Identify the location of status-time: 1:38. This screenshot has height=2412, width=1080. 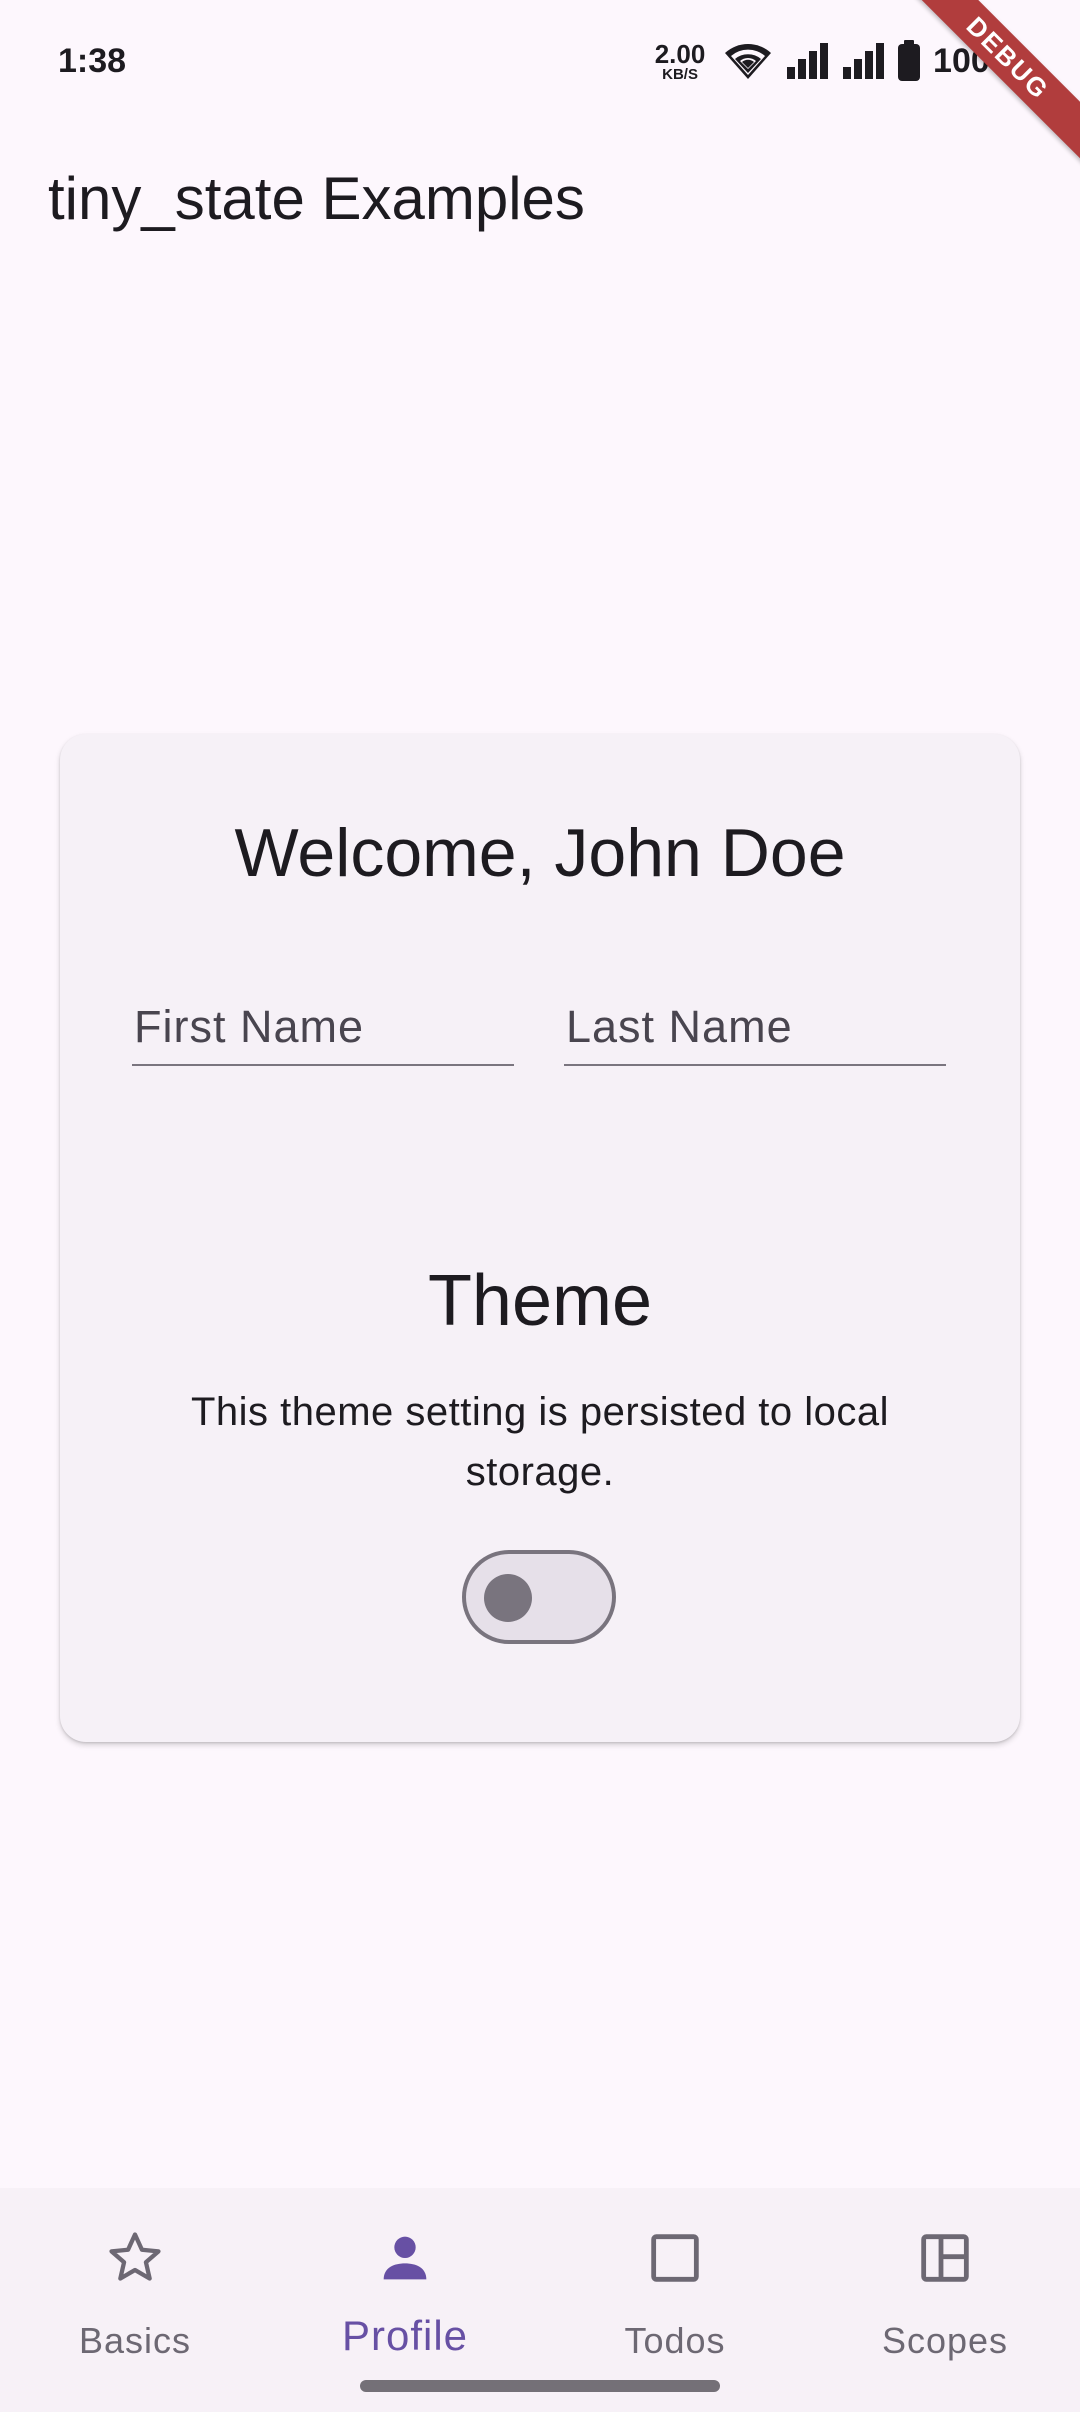
(92, 61).